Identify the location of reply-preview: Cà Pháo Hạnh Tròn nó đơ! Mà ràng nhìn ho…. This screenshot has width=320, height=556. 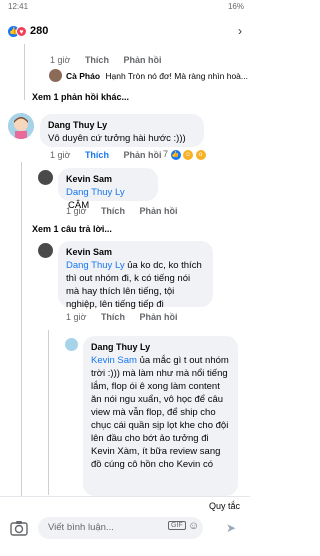
(163, 76).